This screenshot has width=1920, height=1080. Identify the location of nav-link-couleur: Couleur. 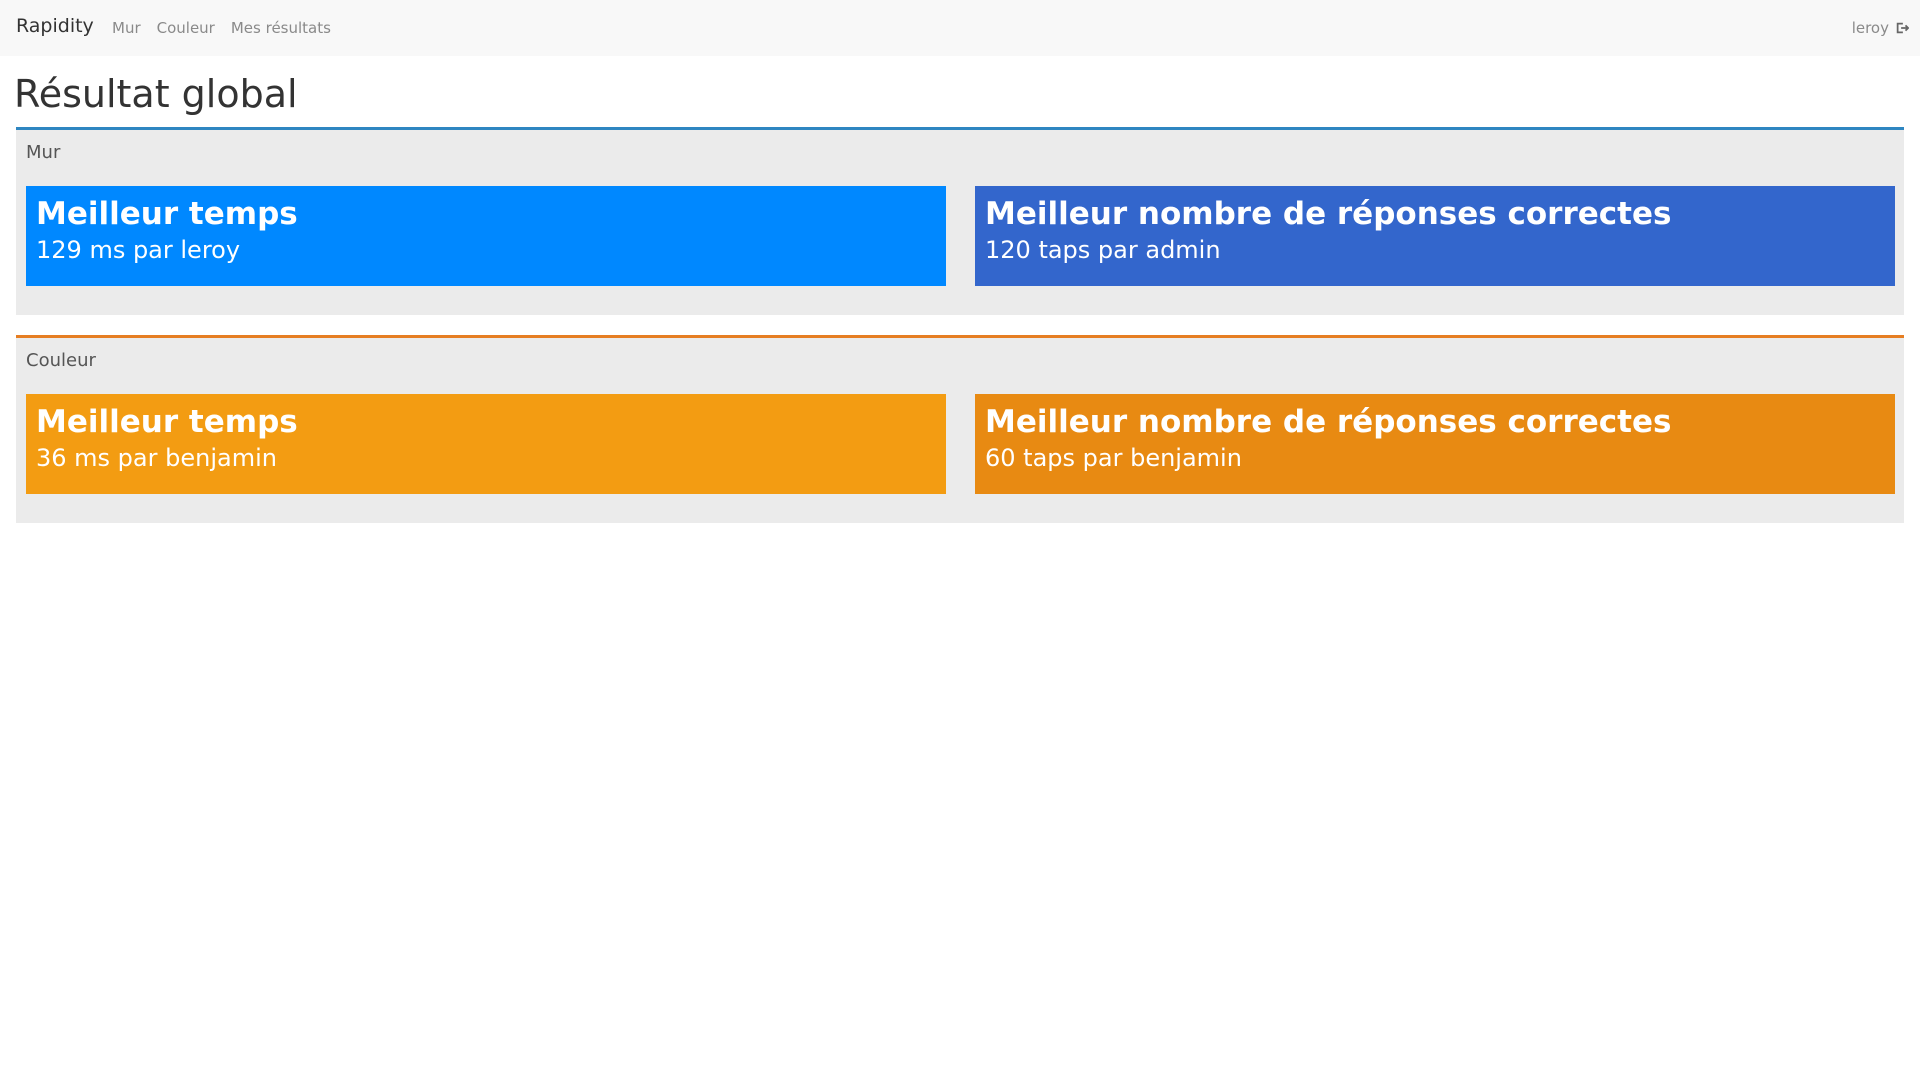
(186, 28).